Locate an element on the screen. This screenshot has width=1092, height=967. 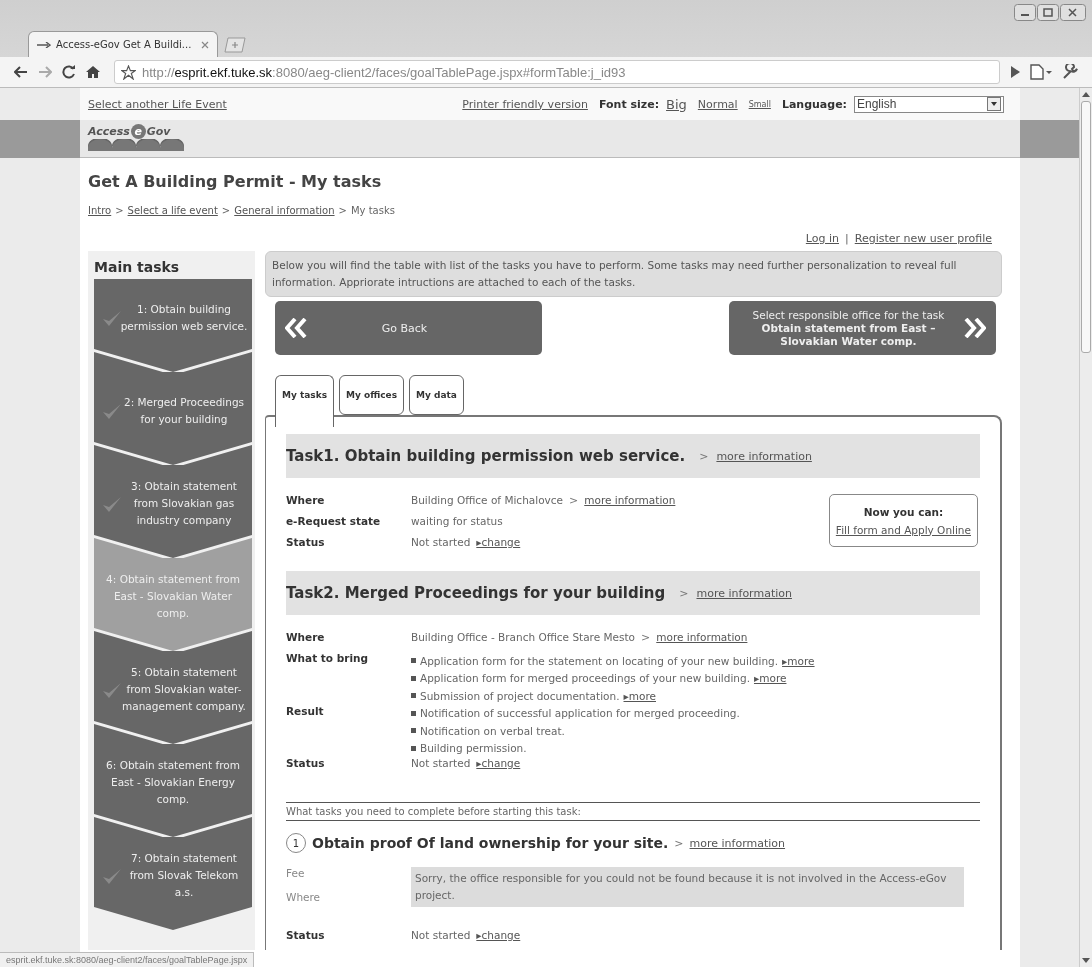
action-box-title: Now you can: is located at coordinates (903, 511).